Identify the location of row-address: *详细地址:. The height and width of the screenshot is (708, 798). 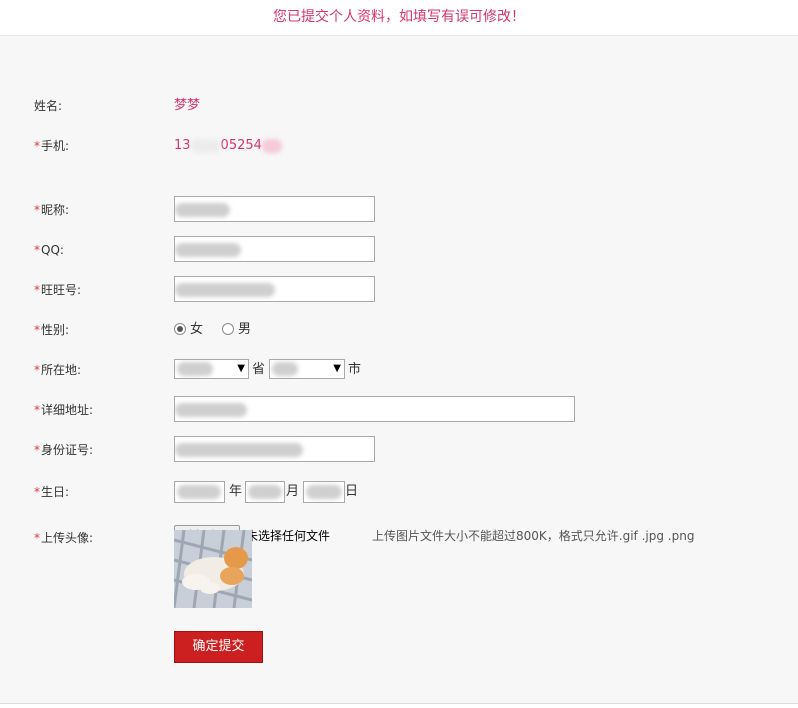
(399, 410).